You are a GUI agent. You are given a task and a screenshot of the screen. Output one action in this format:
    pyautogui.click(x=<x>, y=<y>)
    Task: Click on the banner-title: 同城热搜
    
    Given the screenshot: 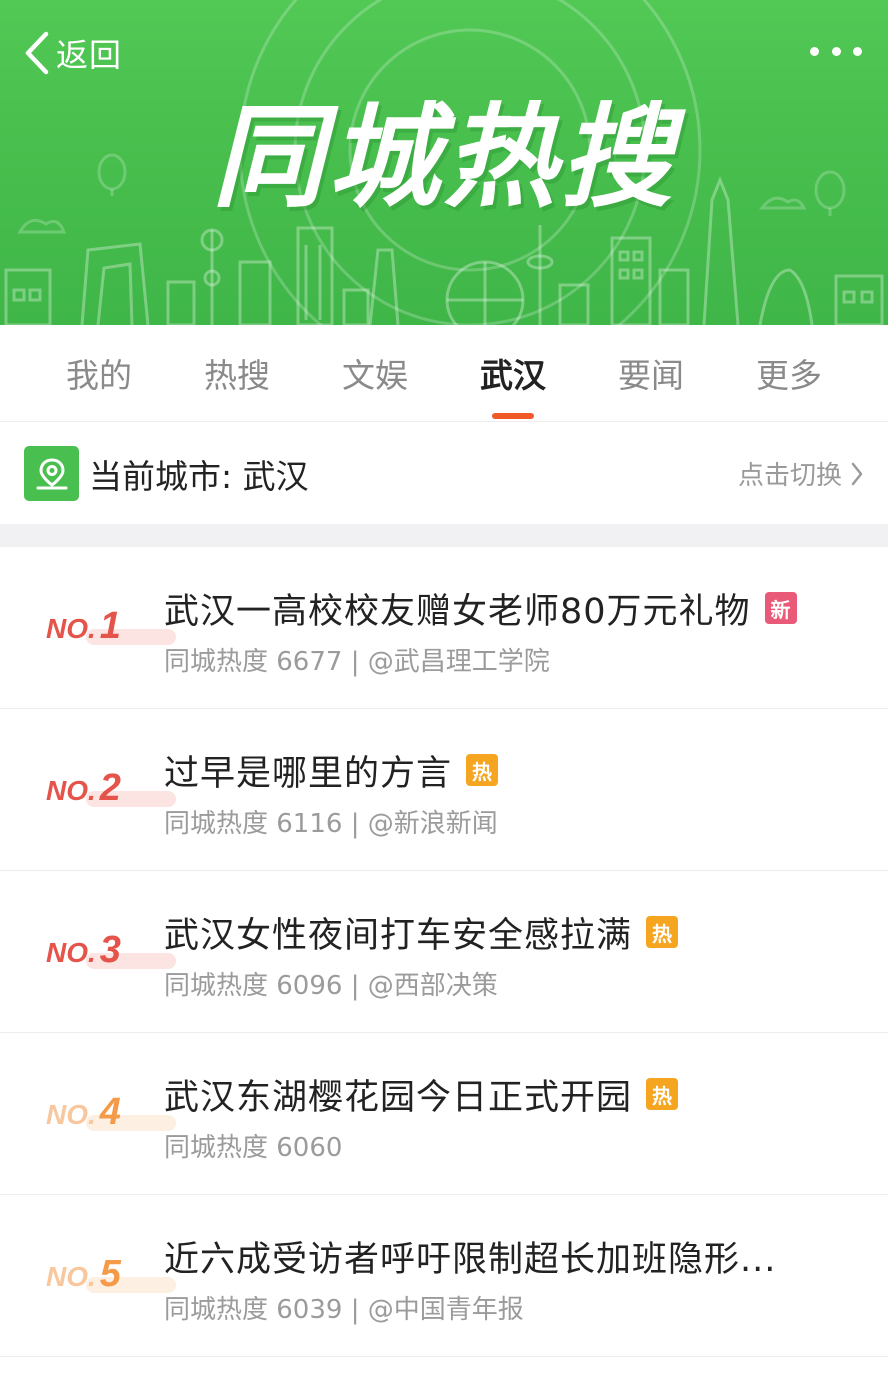 What is the action you would take?
    pyautogui.click(x=444, y=158)
    